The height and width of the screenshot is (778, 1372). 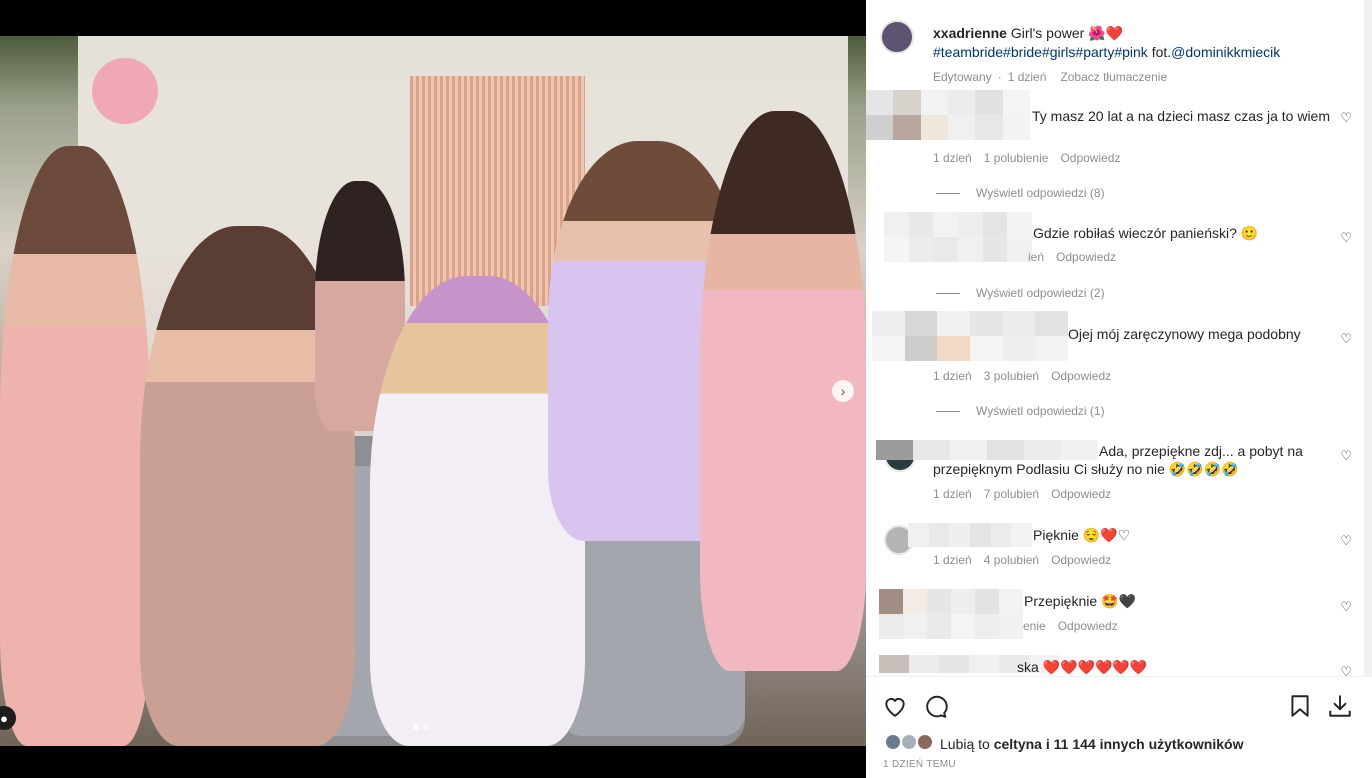 What do you see at coordinates (919, 764) in the screenshot?
I see `post-timestamp: 1 DZIEŃ TEMU` at bounding box center [919, 764].